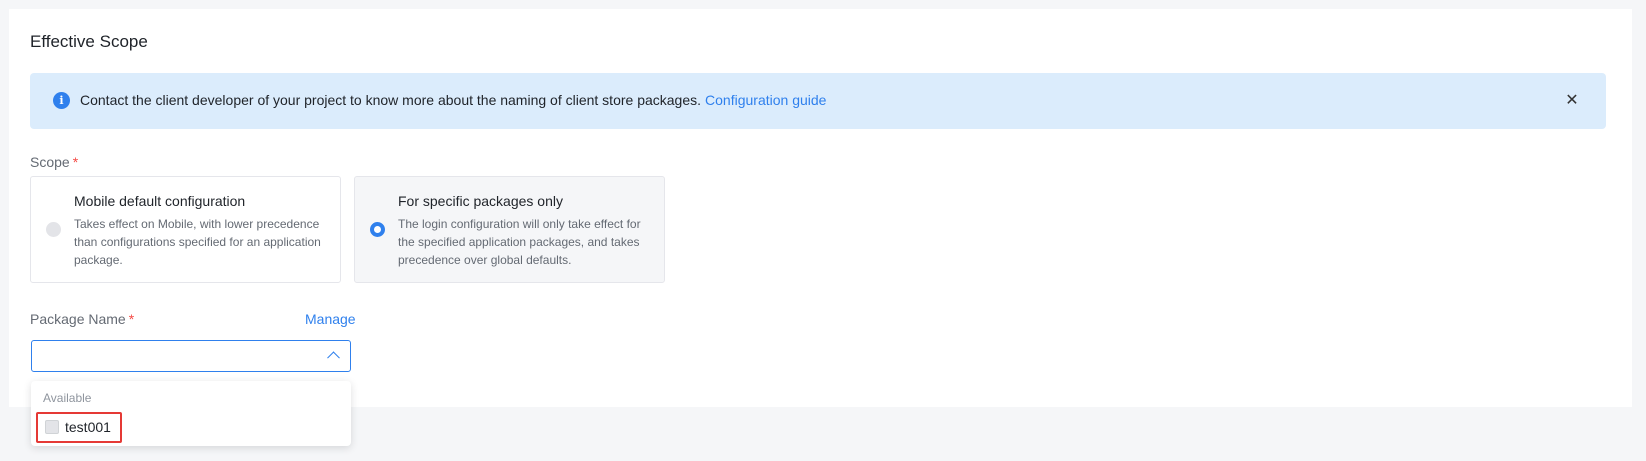  What do you see at coordinates (330, 319) in the screenshot?
I see `manage-link: Manage` at bounding box center [330, 319].